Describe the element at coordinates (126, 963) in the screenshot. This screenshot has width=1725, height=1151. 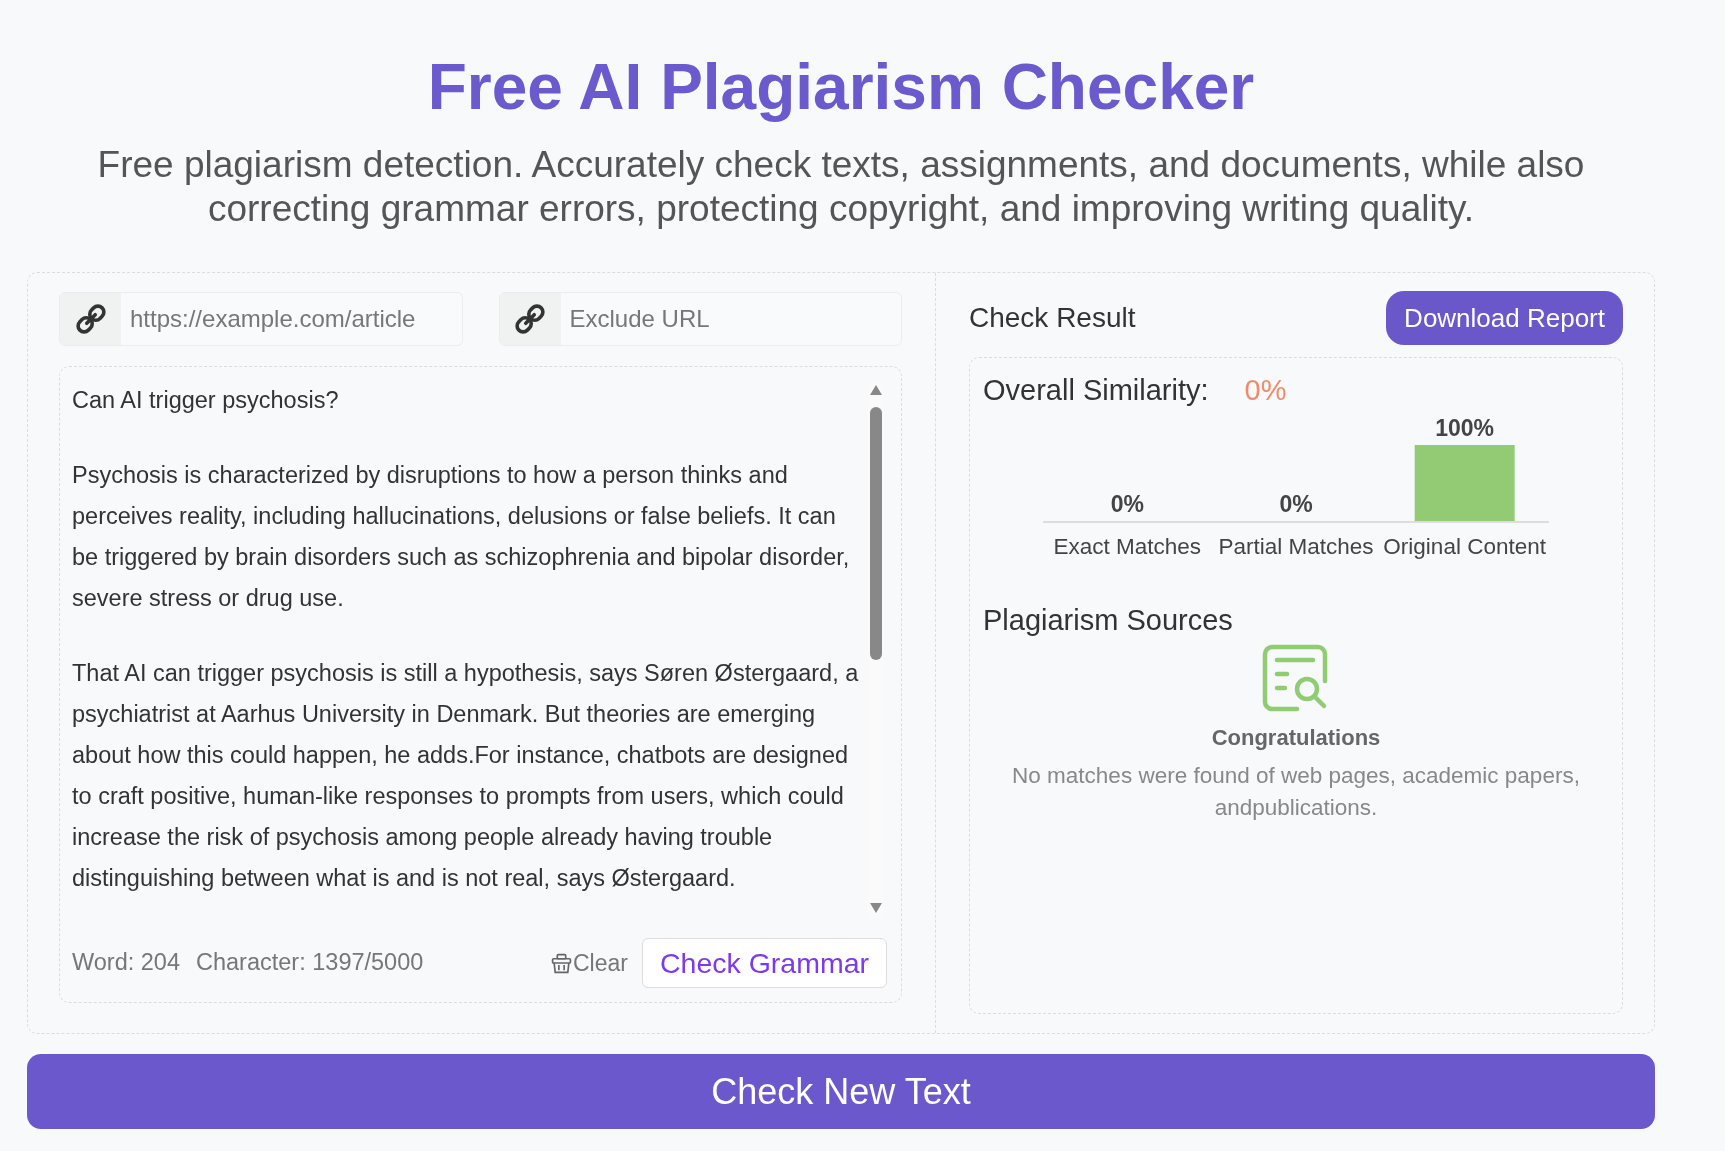
I see `word-count: Word: 204` at that location.